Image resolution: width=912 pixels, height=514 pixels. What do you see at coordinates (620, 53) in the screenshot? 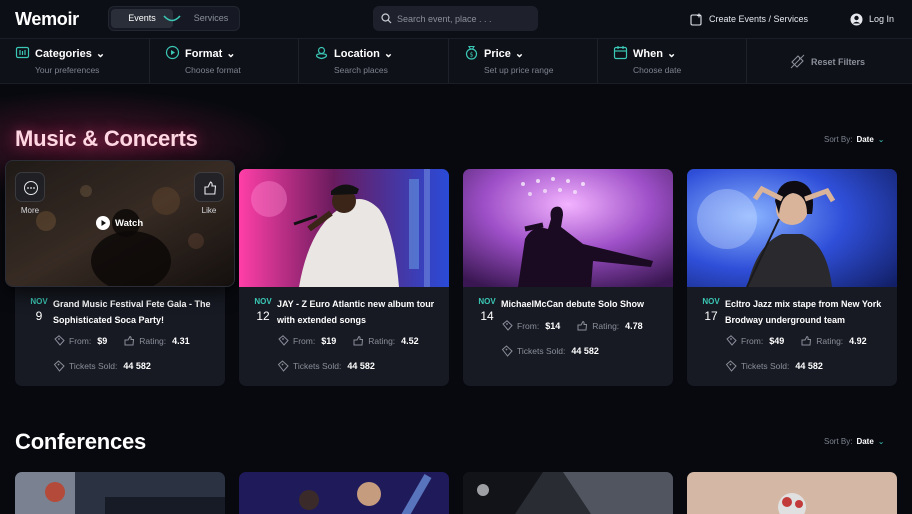
I see `calendar-icon` at bounding box center [620, 53].